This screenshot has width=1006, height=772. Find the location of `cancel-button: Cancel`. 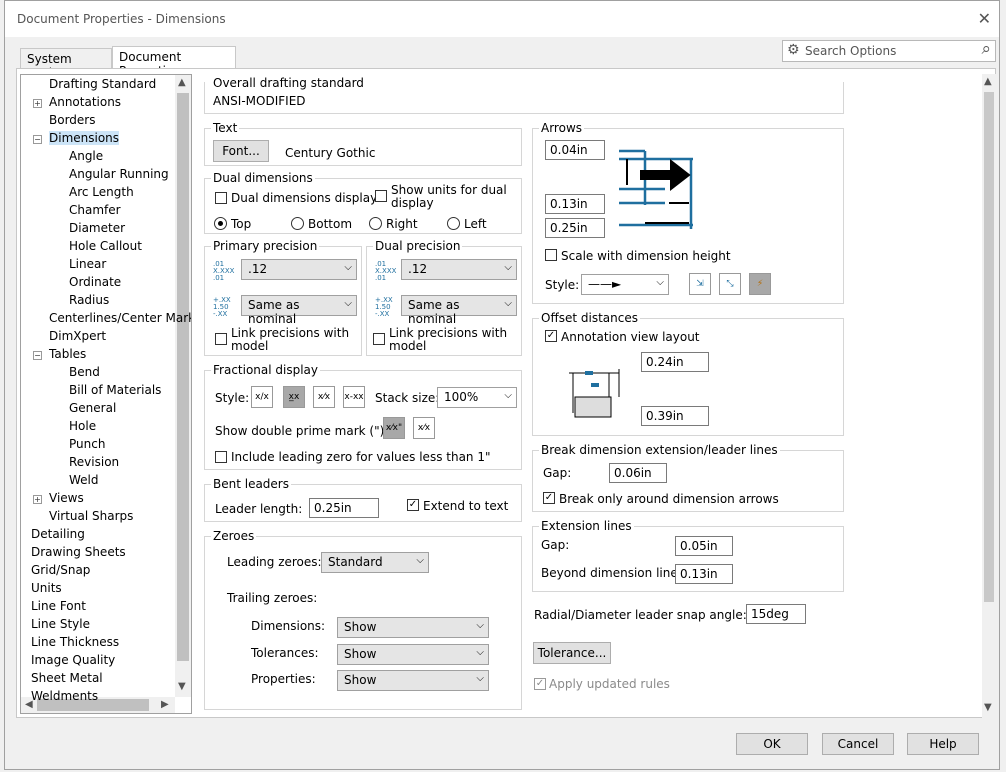

cancel-button: Cancel is located at coordinates (858, 744).